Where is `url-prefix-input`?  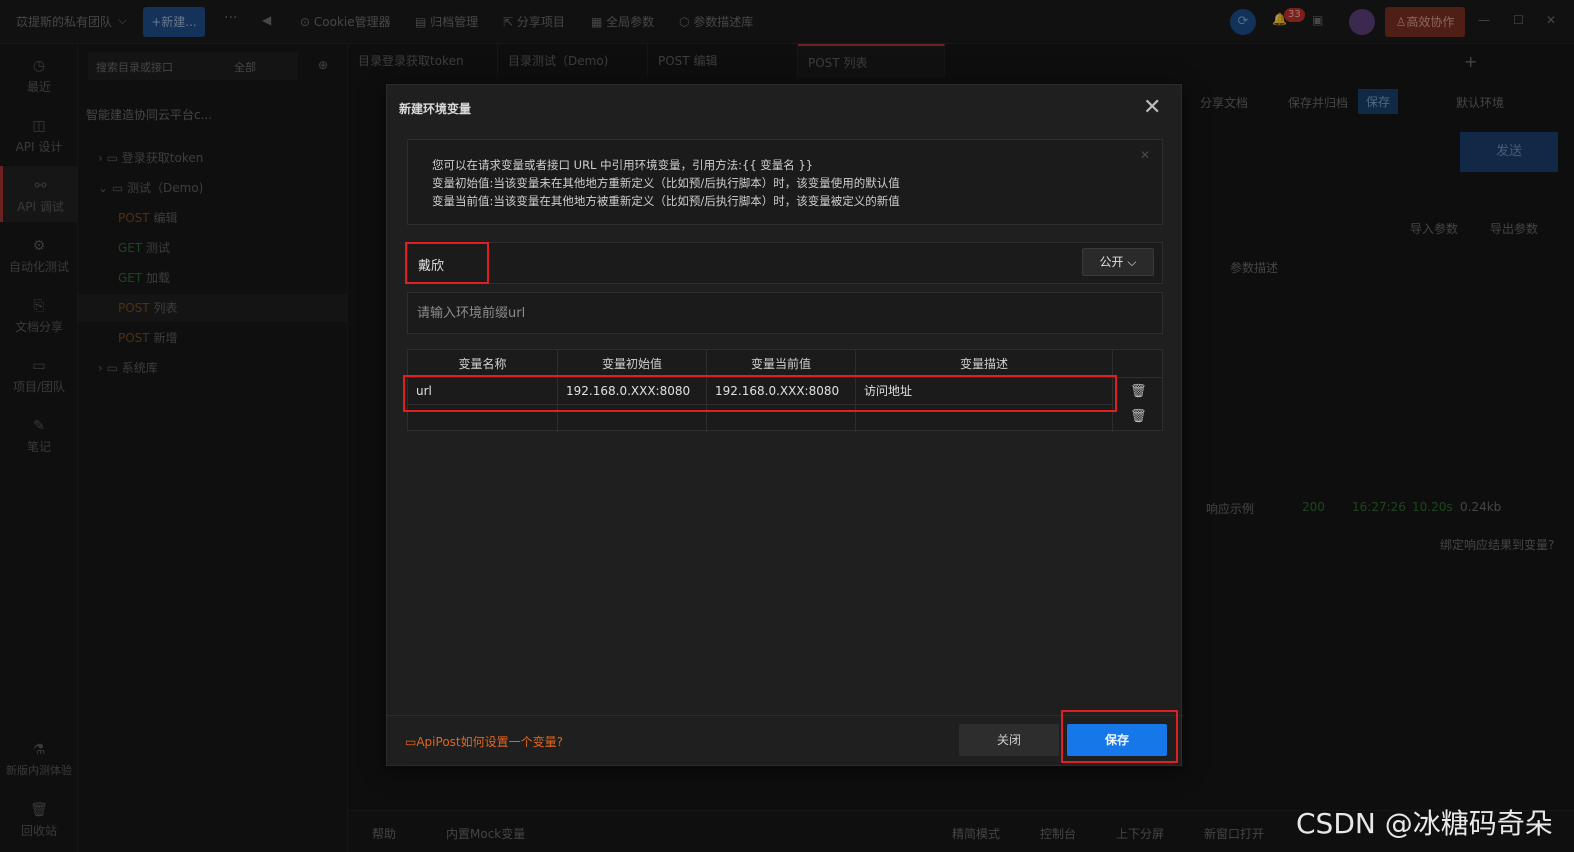
url-prefix-input is located at coordinates (785, 313).